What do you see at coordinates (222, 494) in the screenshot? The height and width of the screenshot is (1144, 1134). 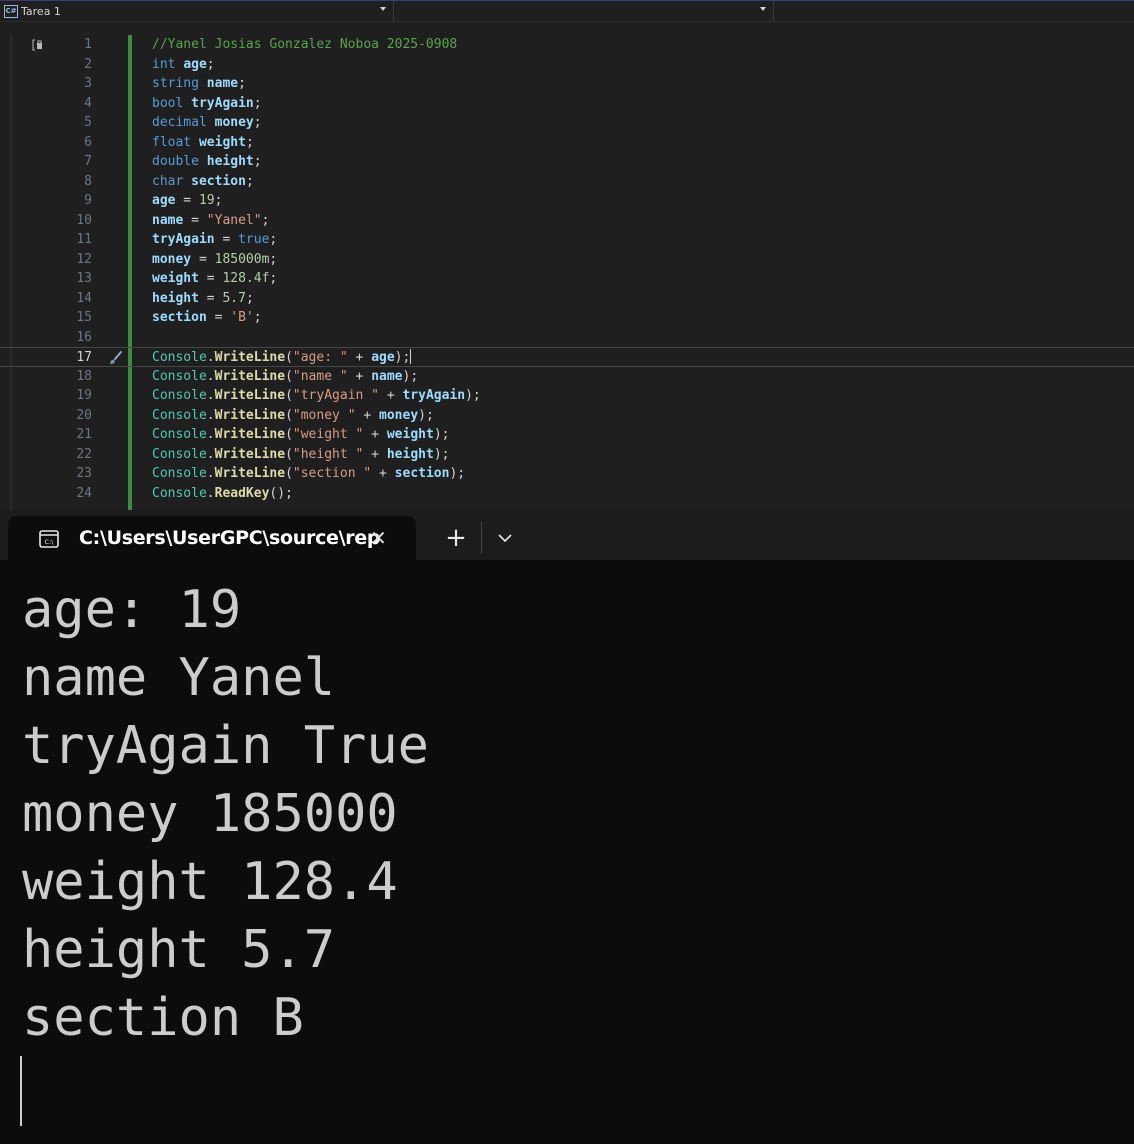 I see `code-text: Console.ReadKey();` at bounding box center [222, 494].